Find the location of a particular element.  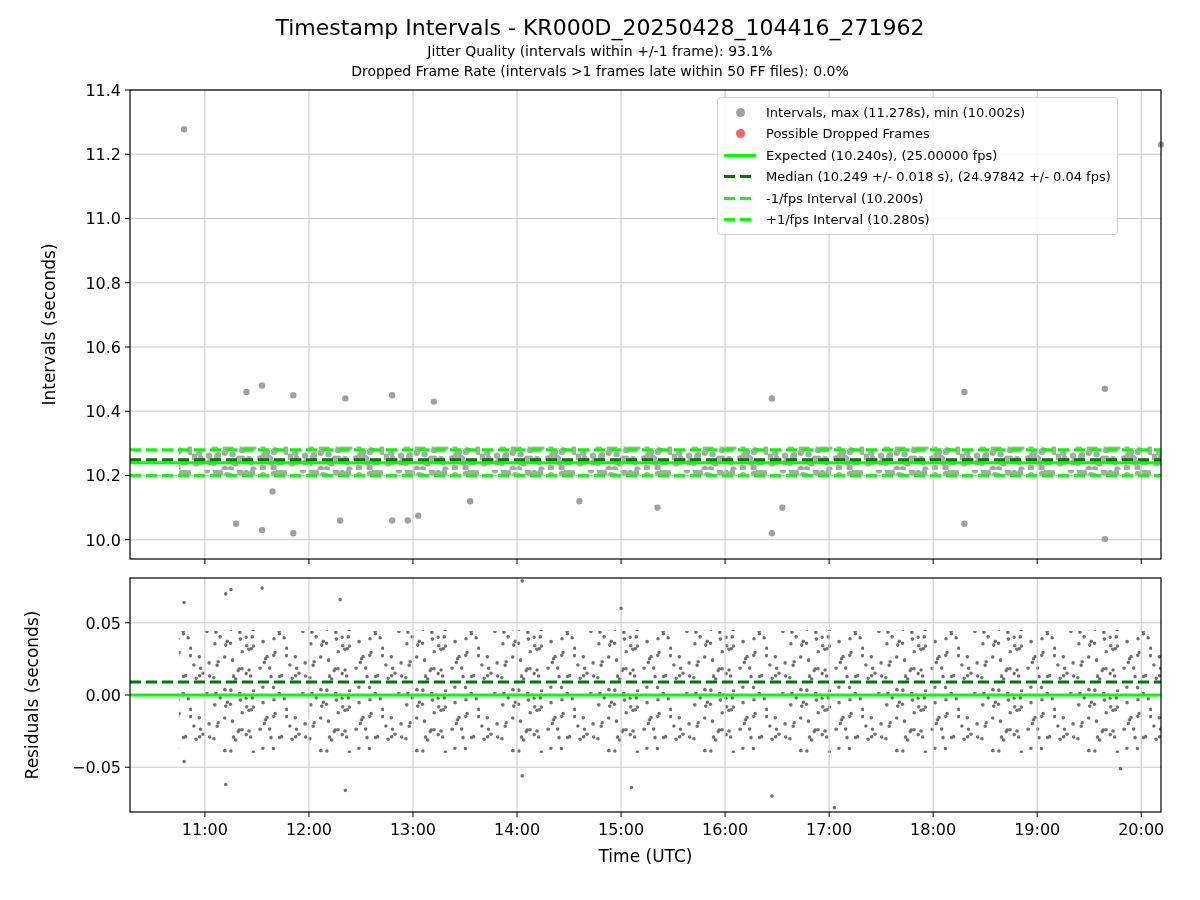

axis-title: Time (UTC) is located at coordinates (645, 856).